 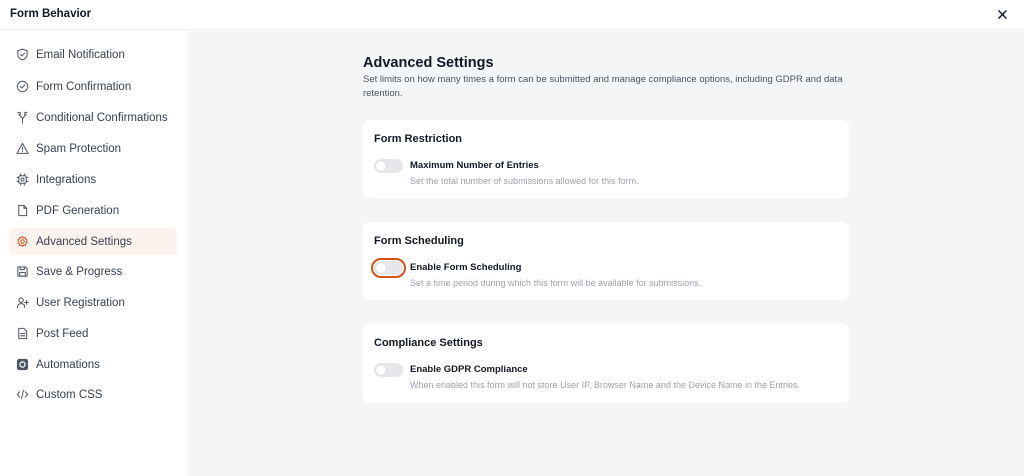 I want to click on chip-icon, so click(x=22, y=179).